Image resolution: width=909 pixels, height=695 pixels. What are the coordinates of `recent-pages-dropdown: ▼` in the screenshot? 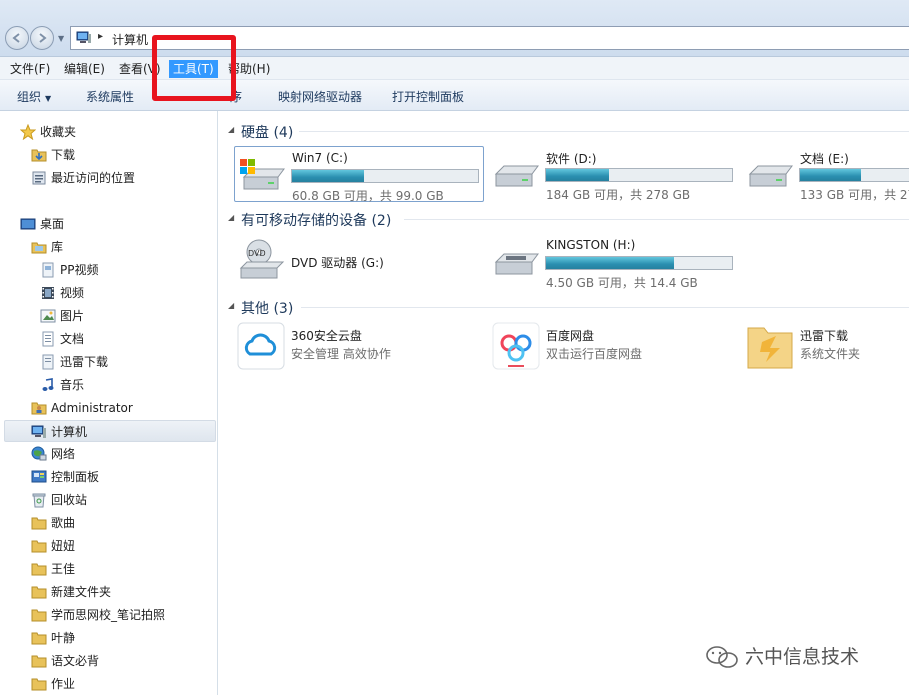 It's located at (61, 38).